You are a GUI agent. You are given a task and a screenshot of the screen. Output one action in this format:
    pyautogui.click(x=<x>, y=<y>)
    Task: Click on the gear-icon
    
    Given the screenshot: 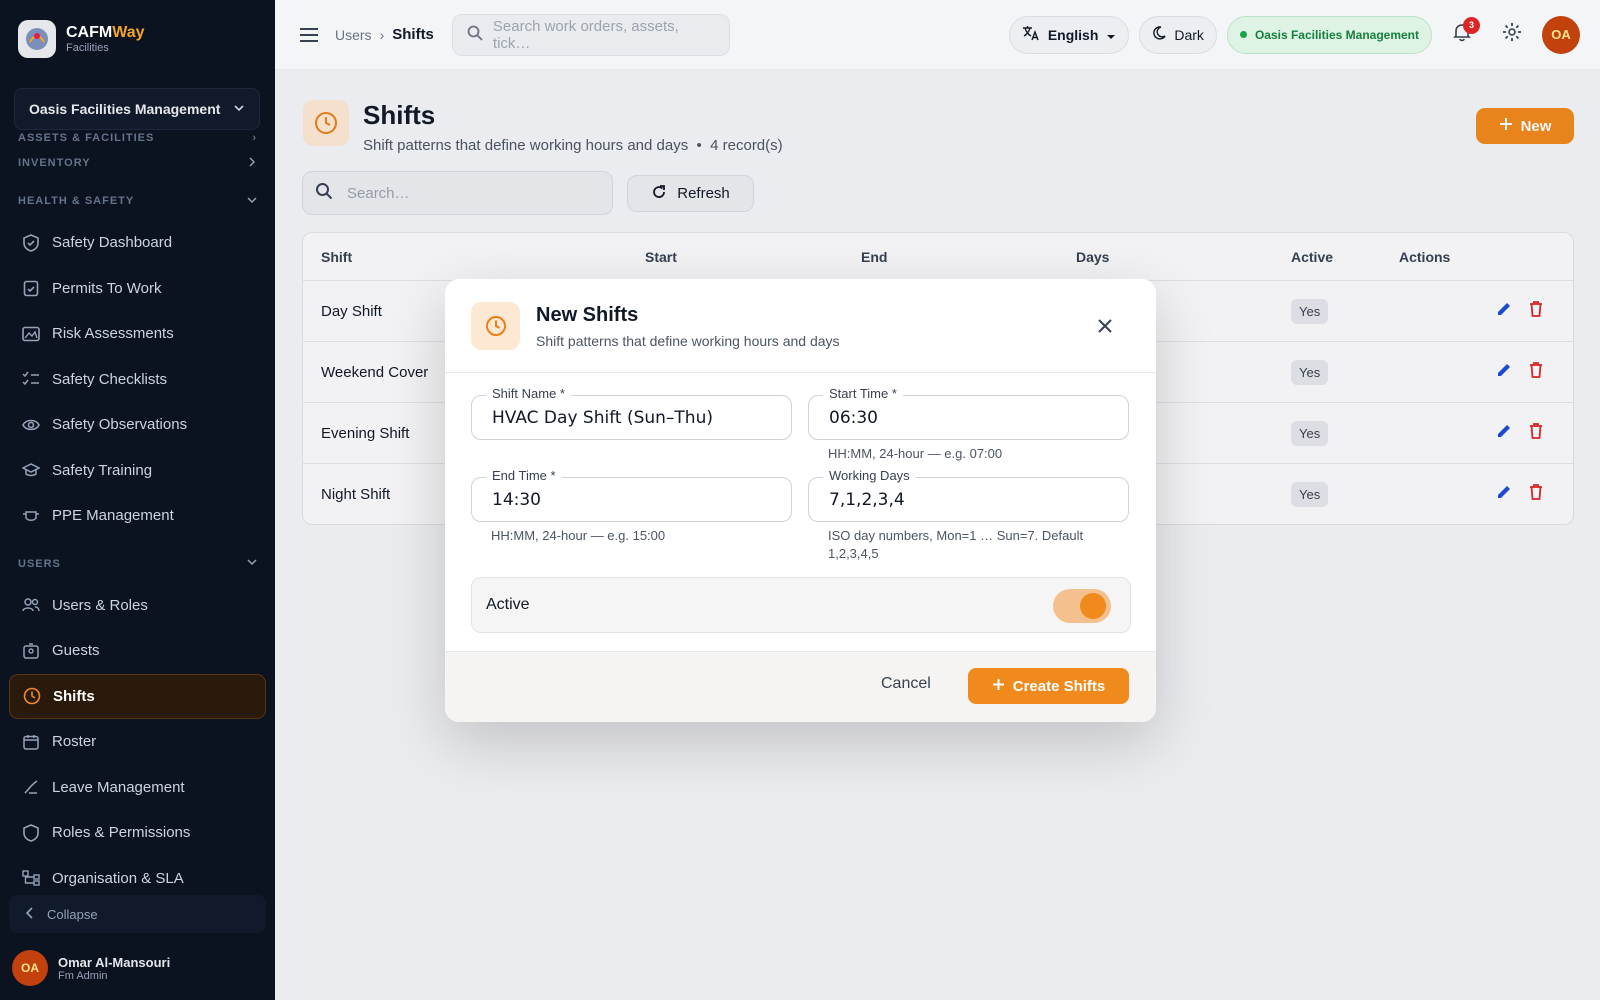 What is the action you would take?
    pyautogui.click(x=1512, y=34)
    